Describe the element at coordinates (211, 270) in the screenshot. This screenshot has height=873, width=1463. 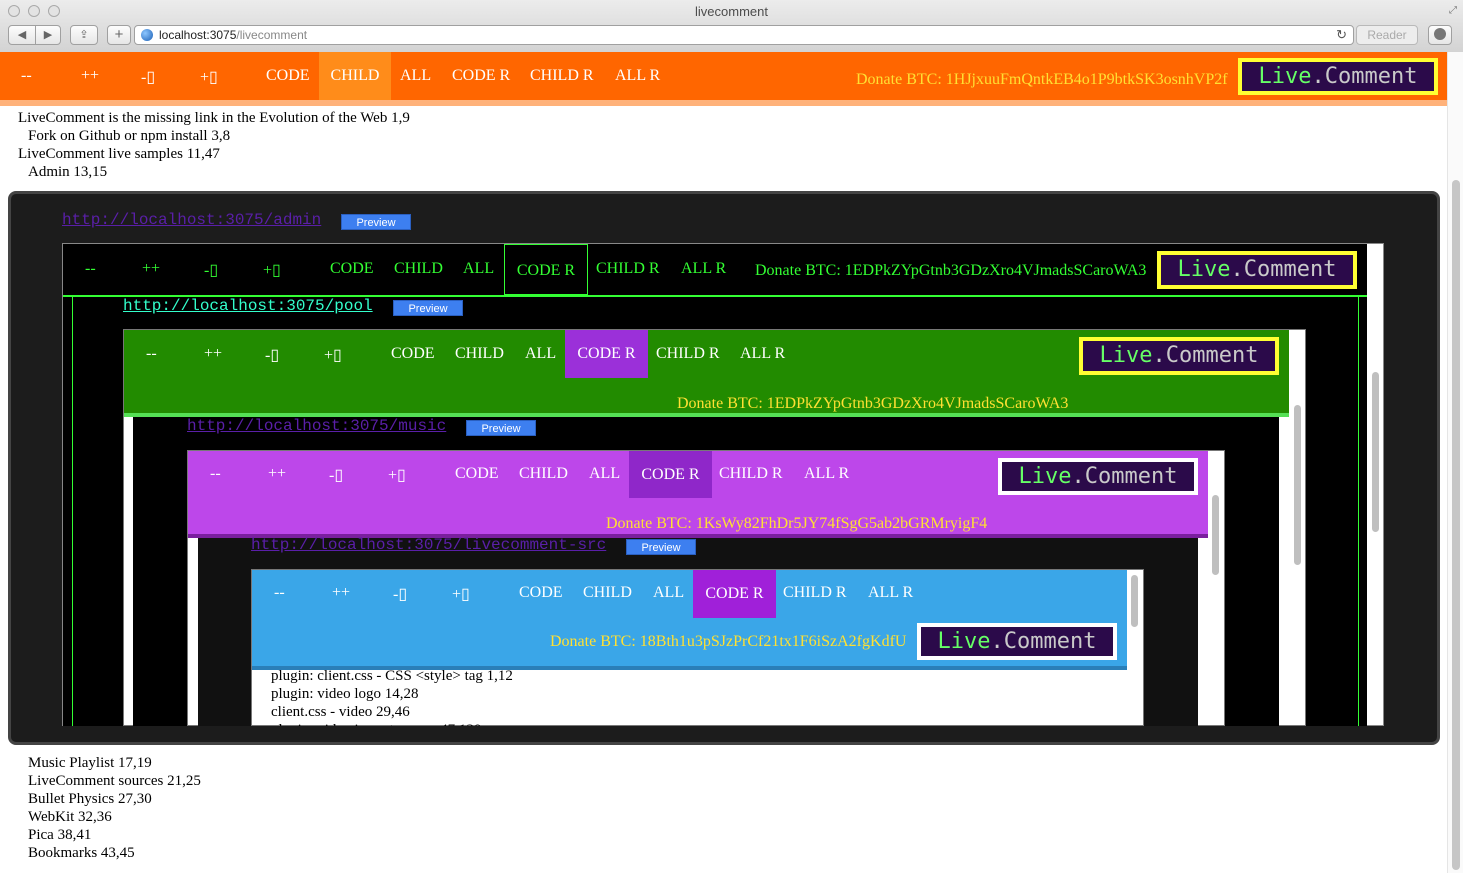
I see `admin-btn-minusbox: -▯` at that location.